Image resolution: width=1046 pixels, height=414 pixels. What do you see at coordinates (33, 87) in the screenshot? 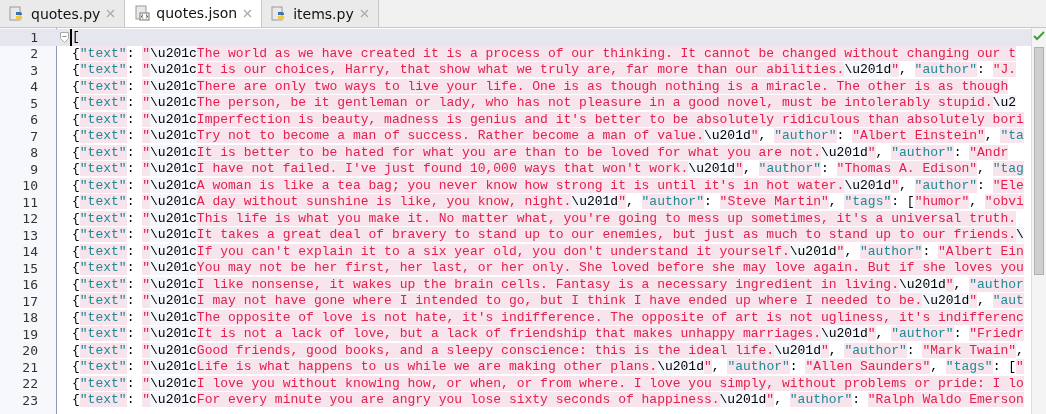
I see `line-number: 4` at bounding box center [33, 87].